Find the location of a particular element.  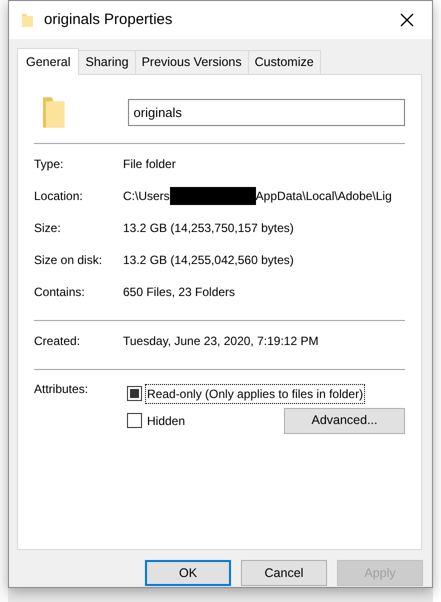

name-field: originals is located at coordinates (266, 112).